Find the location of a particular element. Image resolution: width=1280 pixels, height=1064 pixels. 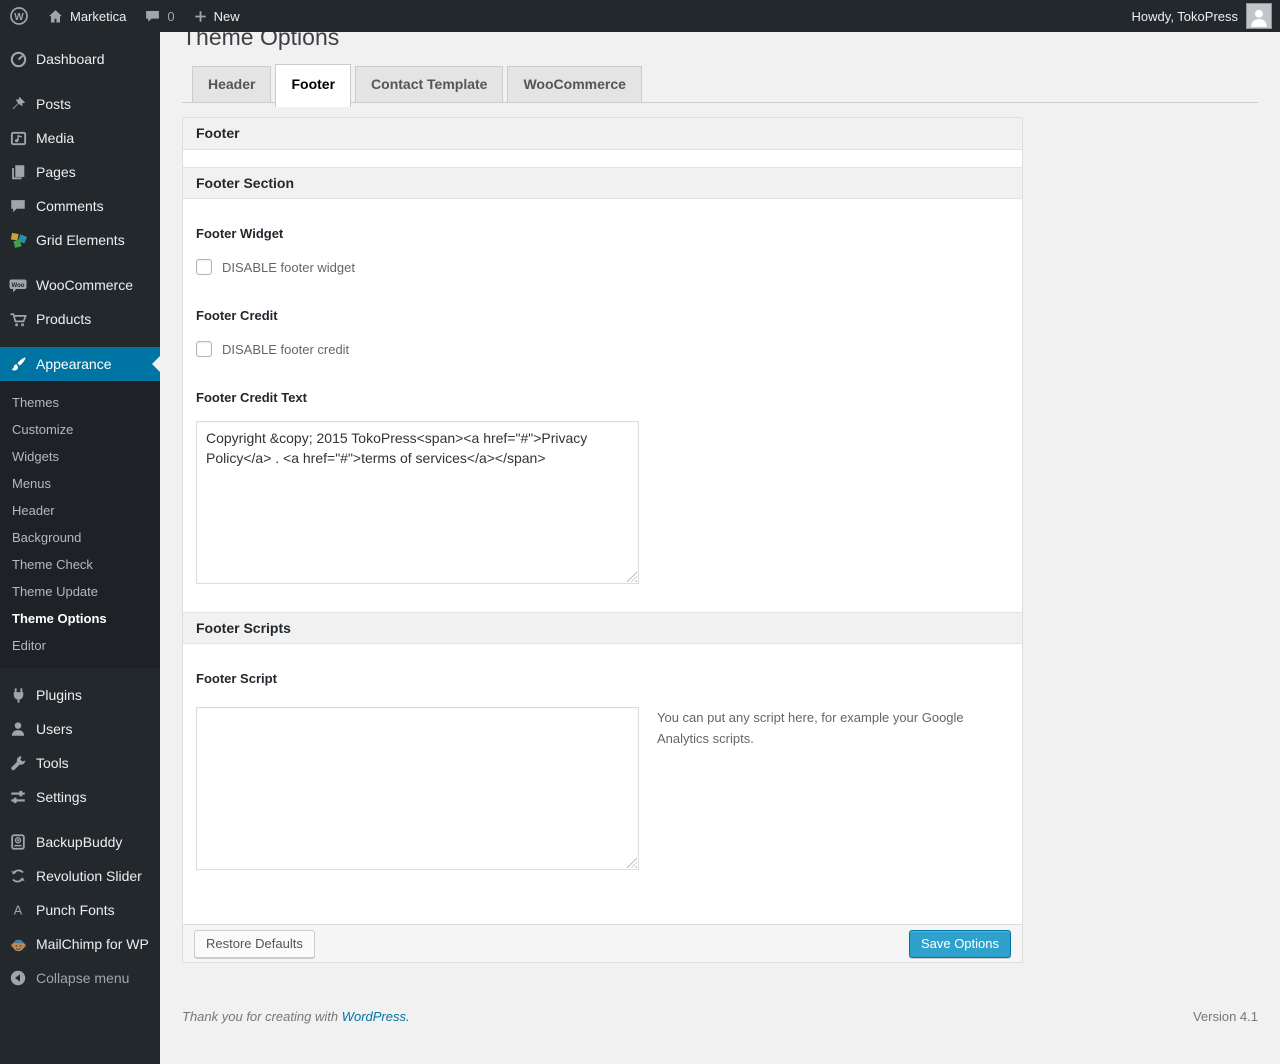

submenu-item-header: Header is located at coordinates (80, 510).